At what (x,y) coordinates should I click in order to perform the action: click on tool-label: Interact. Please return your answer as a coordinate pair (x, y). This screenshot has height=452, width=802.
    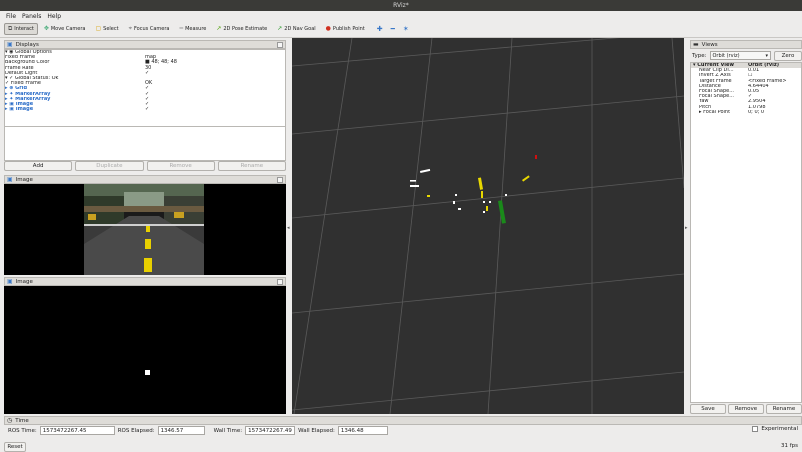
    Looking at the image, I should click on (24, 29).